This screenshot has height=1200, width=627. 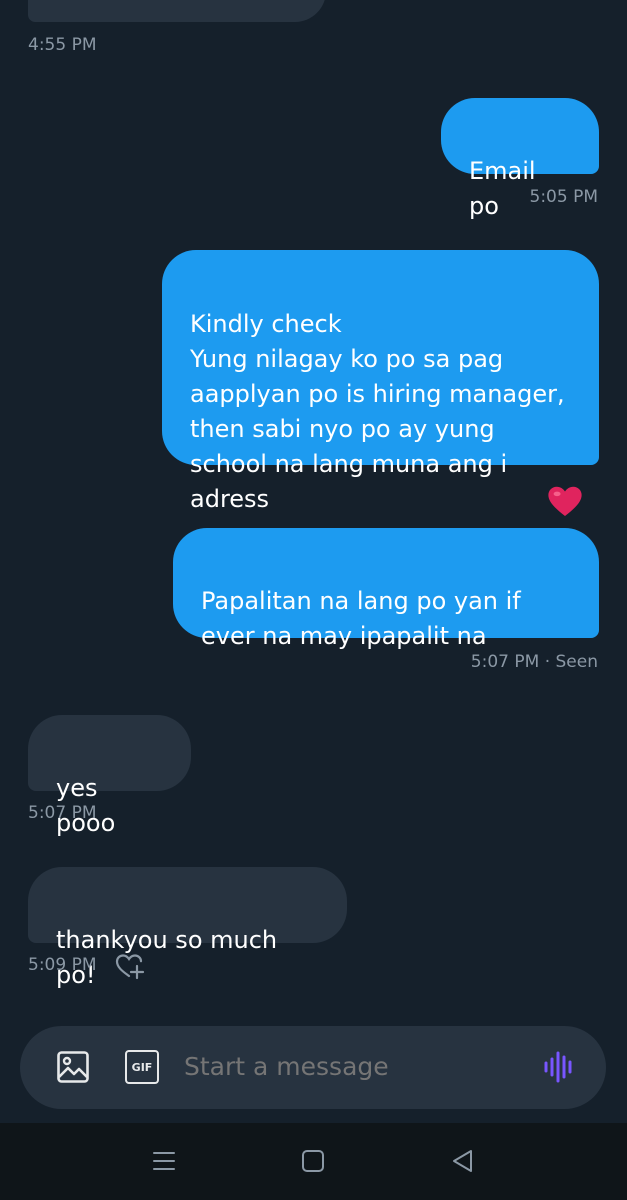 I want to click on home-square-icon, so click(x=313, y=1161).